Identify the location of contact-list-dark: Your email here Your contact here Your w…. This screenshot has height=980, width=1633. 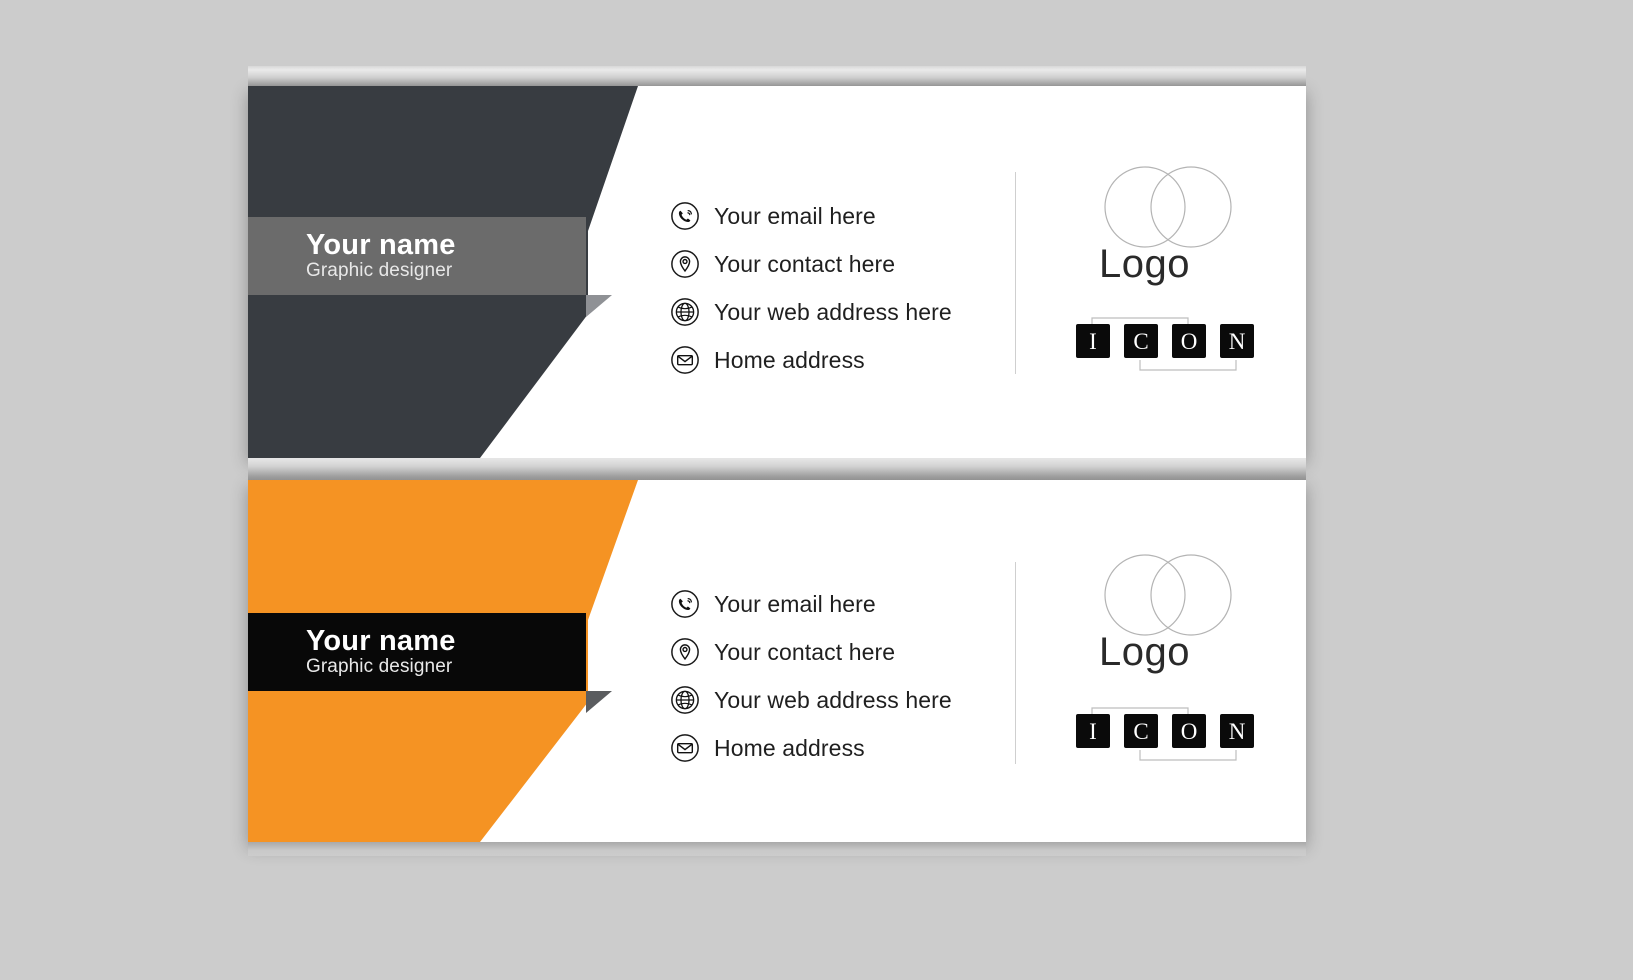
(811, 288).